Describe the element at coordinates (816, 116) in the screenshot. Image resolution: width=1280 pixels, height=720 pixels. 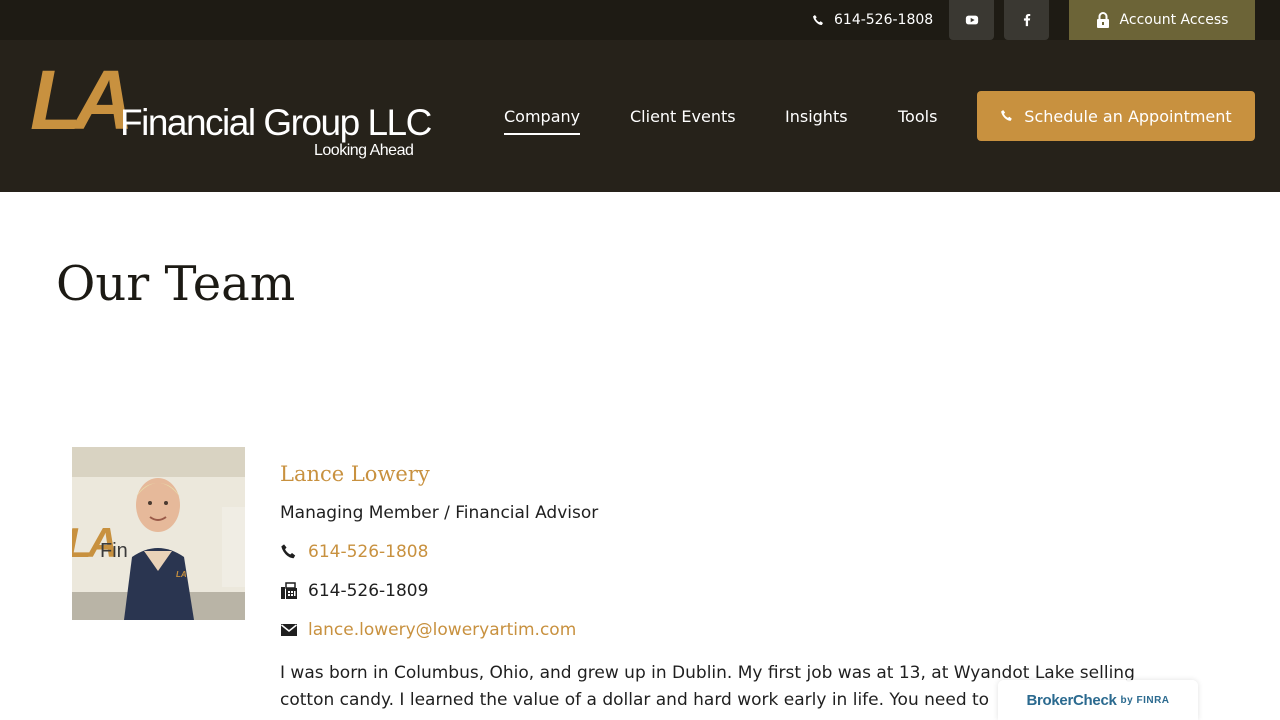
I see `nav-insights: Insights` at that location.